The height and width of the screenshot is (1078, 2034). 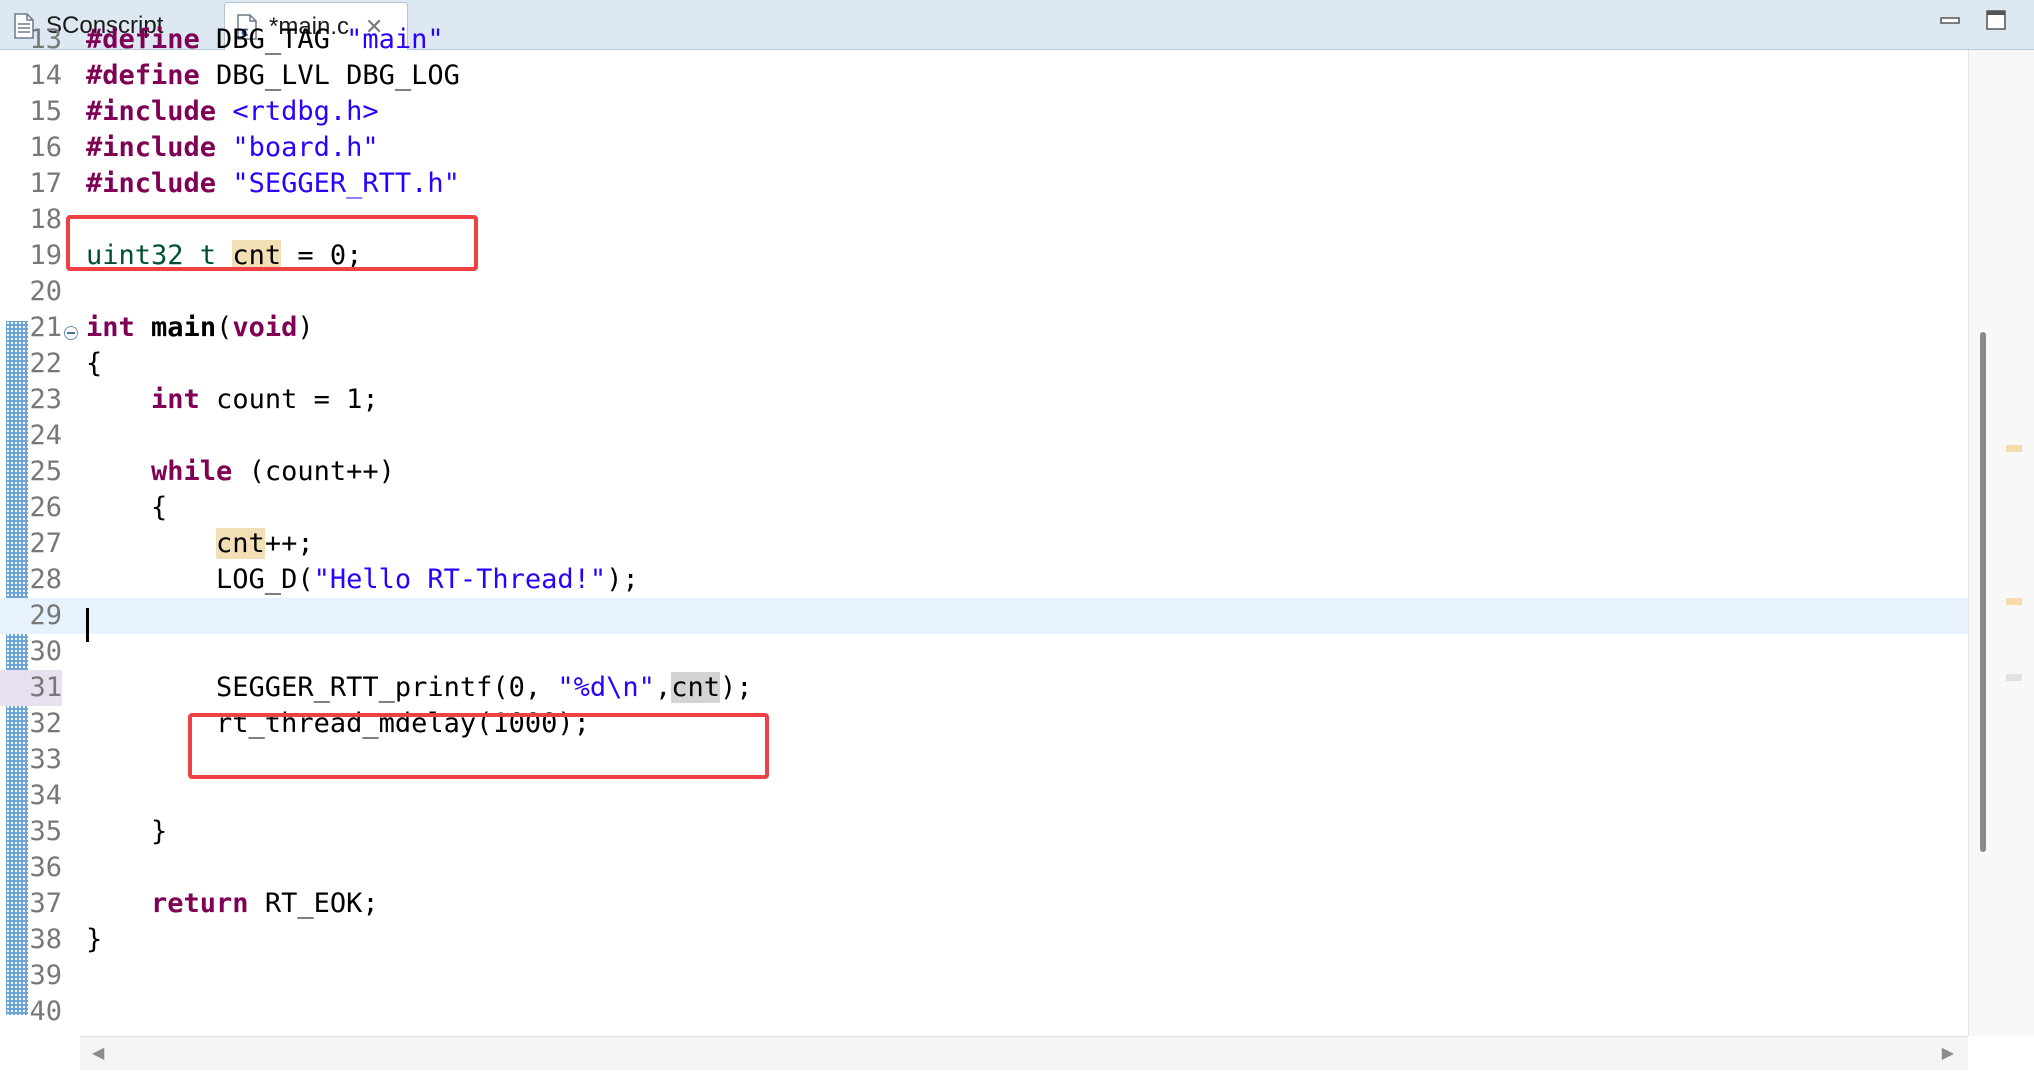 What do you see at coordinates (45, 795) in the screenshot?
I see `line-number: 34` at bounding box center [45, 795].